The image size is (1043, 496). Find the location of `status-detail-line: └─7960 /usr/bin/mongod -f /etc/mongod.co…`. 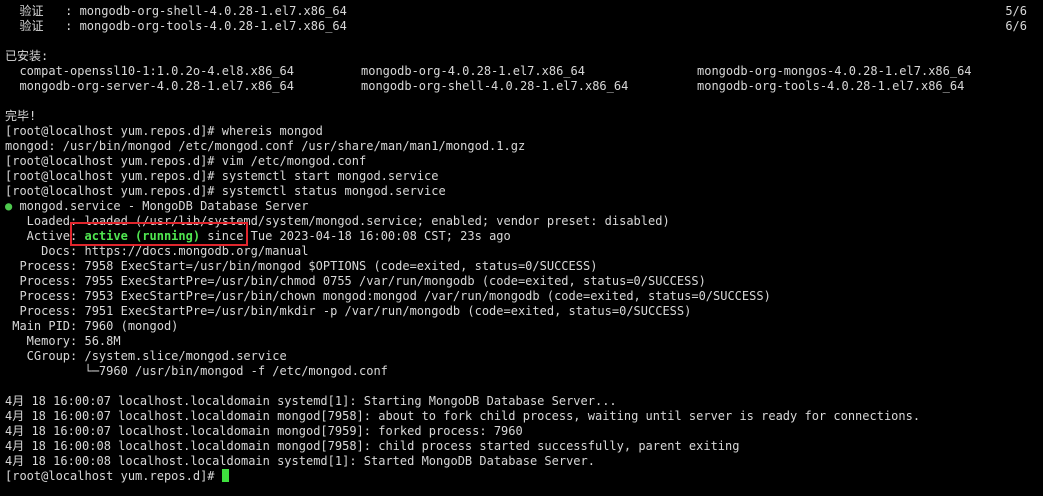

status-detail-line: └─7960 /usr/bin/mongod -f /etc/mongod.co… is located at coordinates (196, 371).